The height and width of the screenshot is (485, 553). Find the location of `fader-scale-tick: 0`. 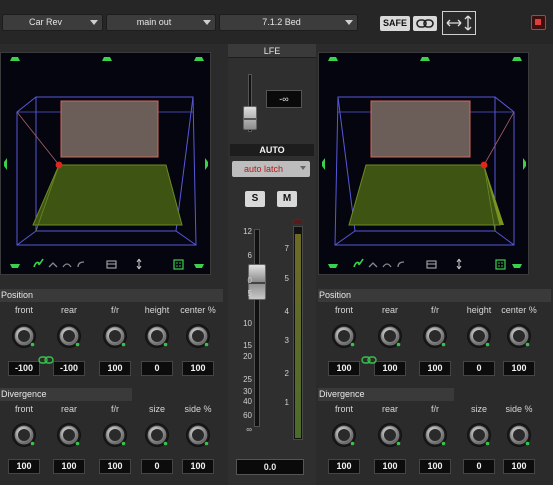

fader-scale-tick: 0 is located at coordinates (249, 280).